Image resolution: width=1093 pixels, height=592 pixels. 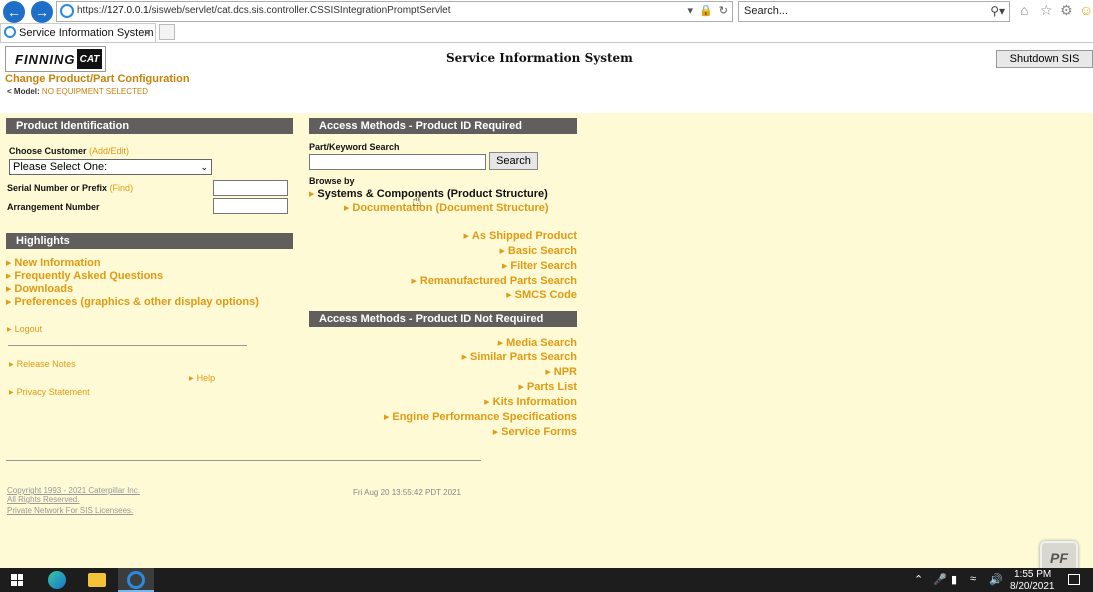 What do you see at coordinates (250, 206) in the screenshot?
I see `arrangement-number-input` at bounding box center [250, 206].